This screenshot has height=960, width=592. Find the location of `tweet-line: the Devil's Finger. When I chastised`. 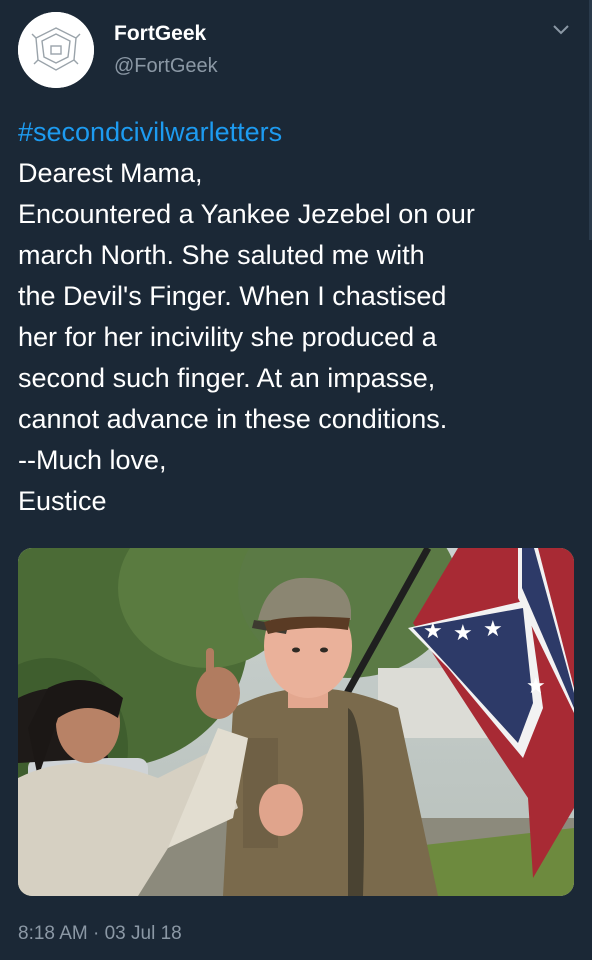

tweet-line: the Devil's Finger. When I chastised is located at coordinates (232, 296).